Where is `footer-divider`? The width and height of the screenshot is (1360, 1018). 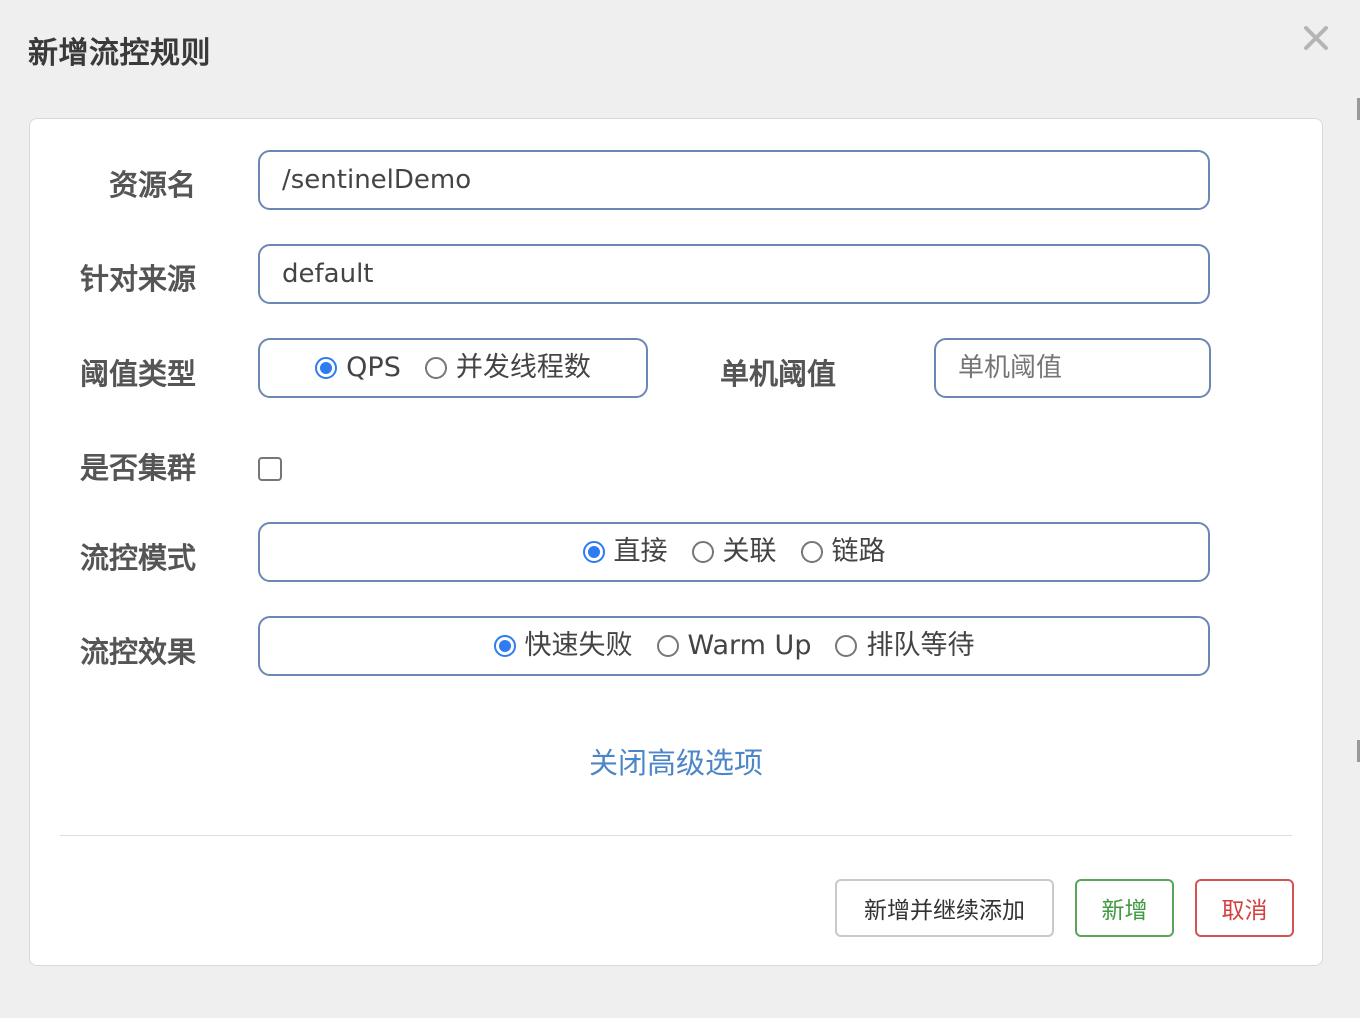
footer-divider is located at coordinates (676, 835).